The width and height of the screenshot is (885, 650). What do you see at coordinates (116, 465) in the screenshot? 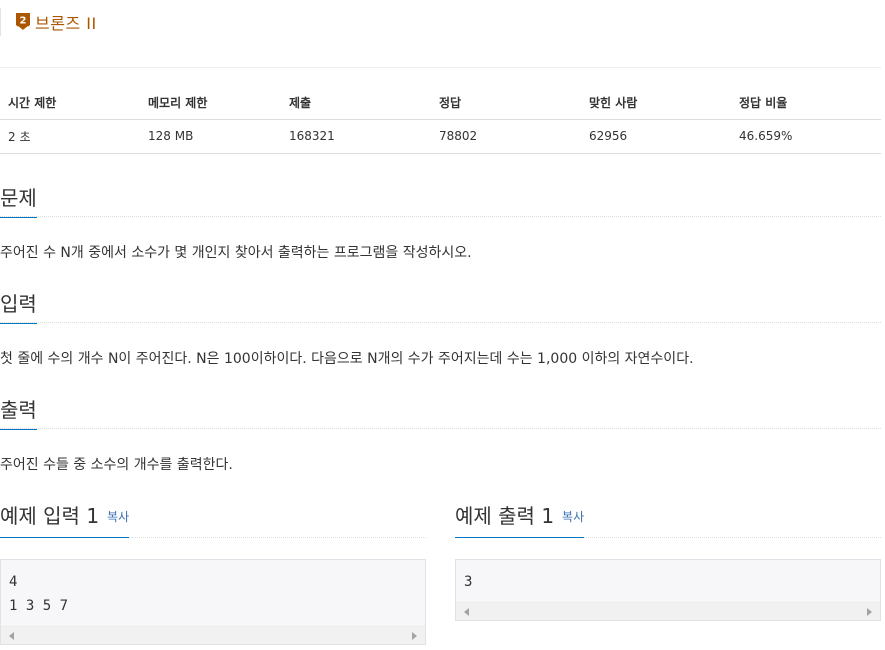
I see `output-description: 주어진 수들 중 소수의 개수를 출력한다.` at bounding box center [116, 465].